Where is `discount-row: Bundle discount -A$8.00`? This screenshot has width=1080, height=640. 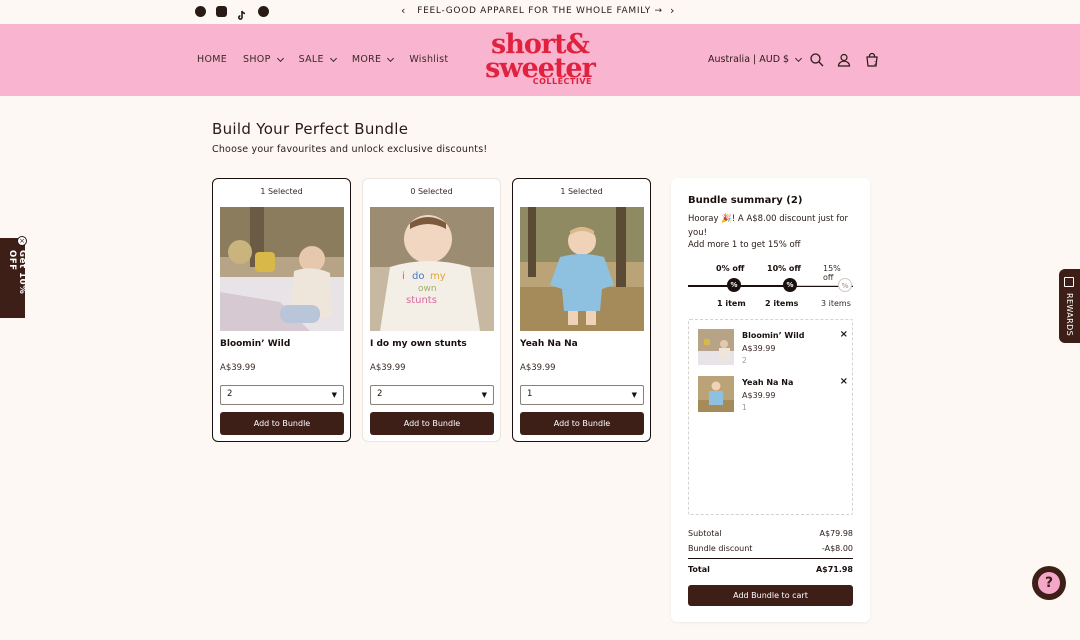
discount-row: Bundle discount -A$8.00 is located at coordinates (770, 548).